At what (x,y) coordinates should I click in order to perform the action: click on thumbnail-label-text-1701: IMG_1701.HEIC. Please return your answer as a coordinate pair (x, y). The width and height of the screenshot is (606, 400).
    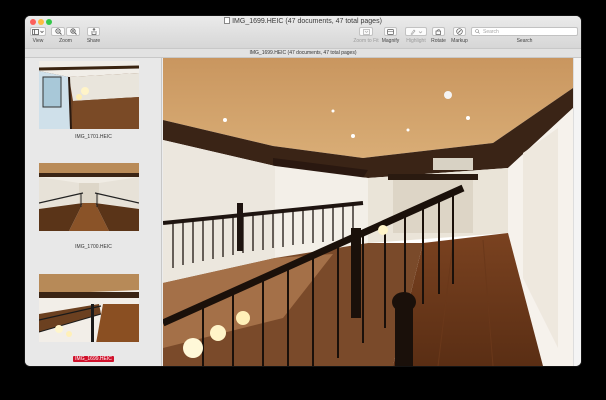
    Looking at the image, I should click on (93, 137).